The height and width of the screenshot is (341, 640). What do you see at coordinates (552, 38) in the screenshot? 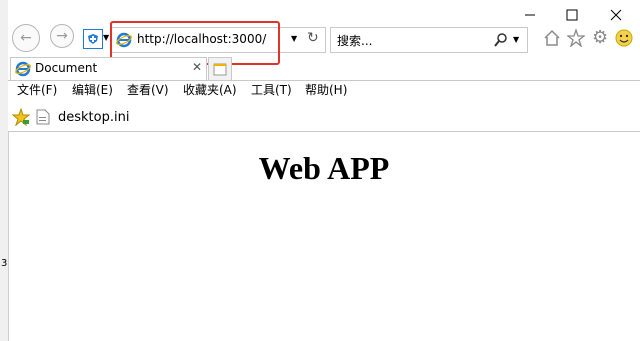
I see `home-icon` at bounding box center [552, 38].